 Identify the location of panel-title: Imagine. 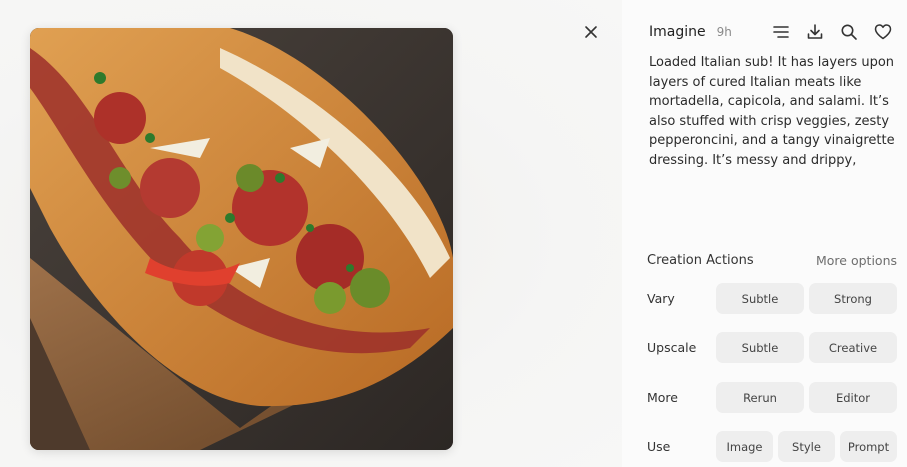
(677, 32).